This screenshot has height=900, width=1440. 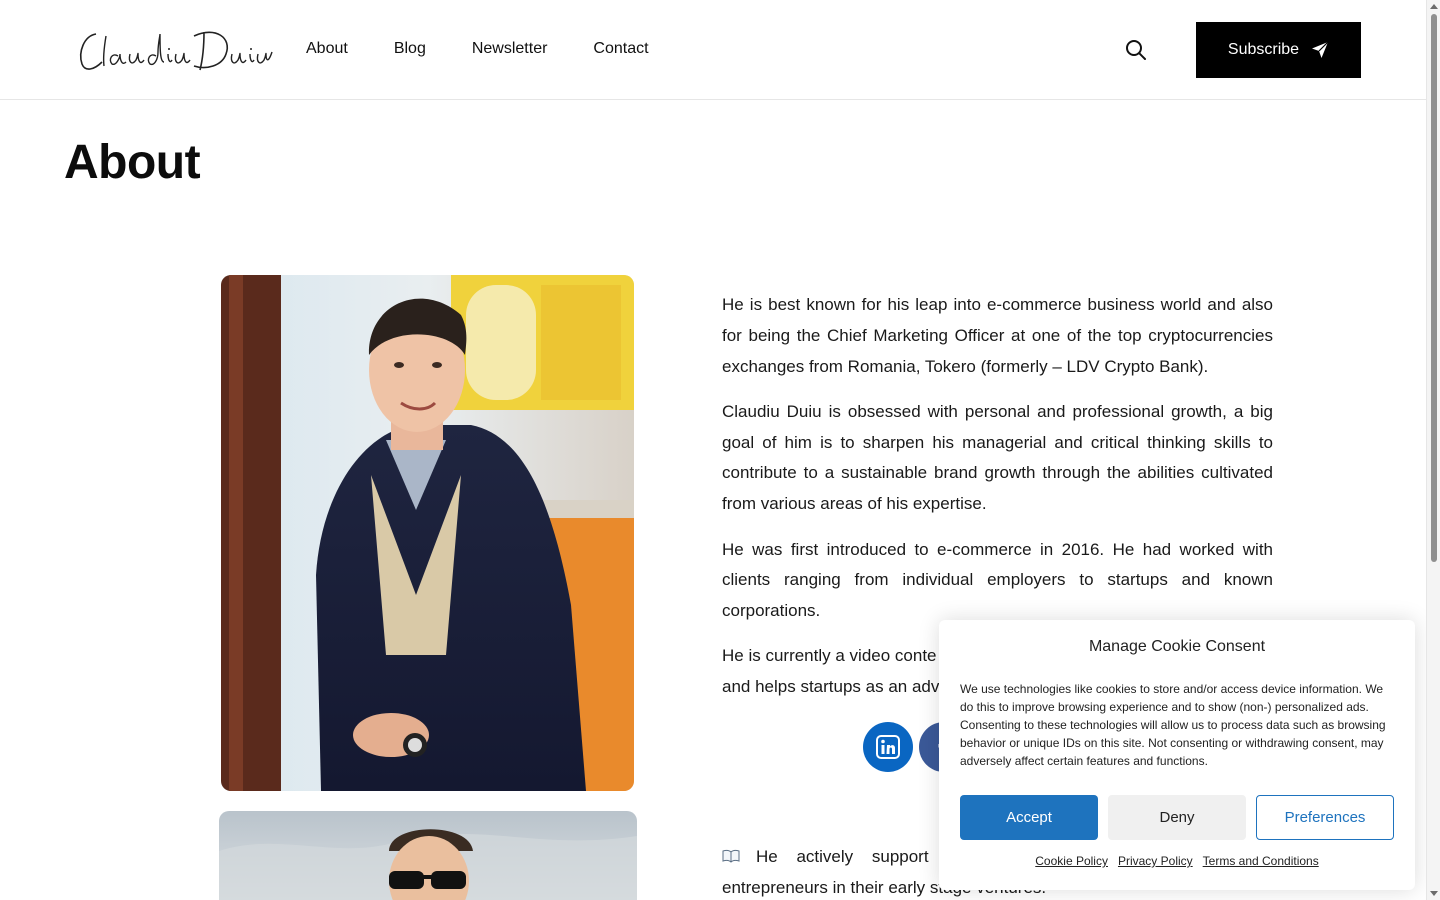 What do you see at coordinates (620, 49) in the screenshot?
I see `nav-contact: Contact` at bounding box center [620, 49].